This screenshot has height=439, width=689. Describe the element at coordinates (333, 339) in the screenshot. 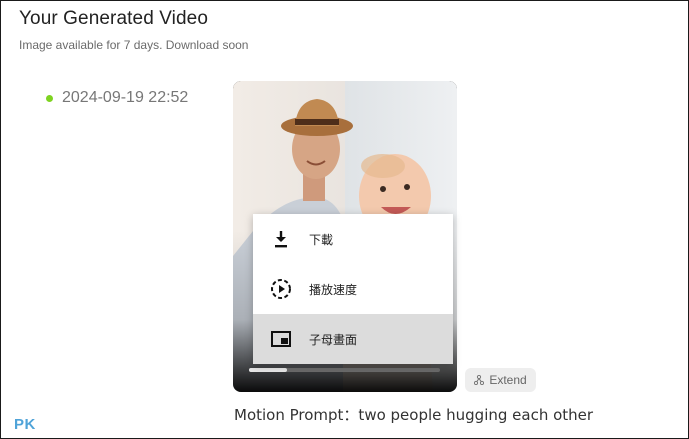

I see `menu-item-label: 子母畫面` at that location.